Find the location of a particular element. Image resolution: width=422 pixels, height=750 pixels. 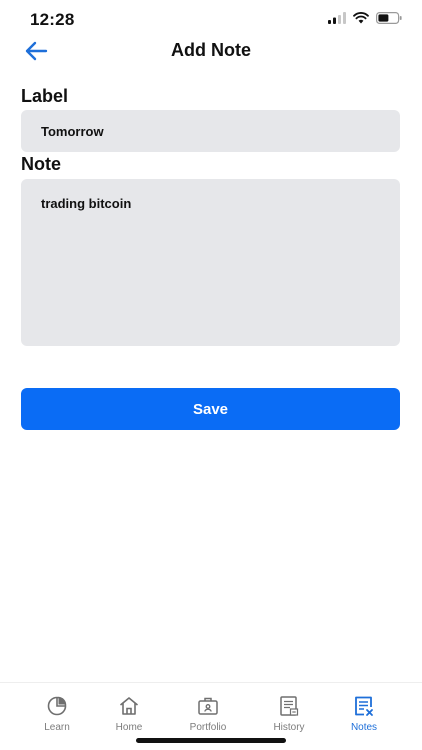

tab-label: Learn is located at coordinates (57, 727).